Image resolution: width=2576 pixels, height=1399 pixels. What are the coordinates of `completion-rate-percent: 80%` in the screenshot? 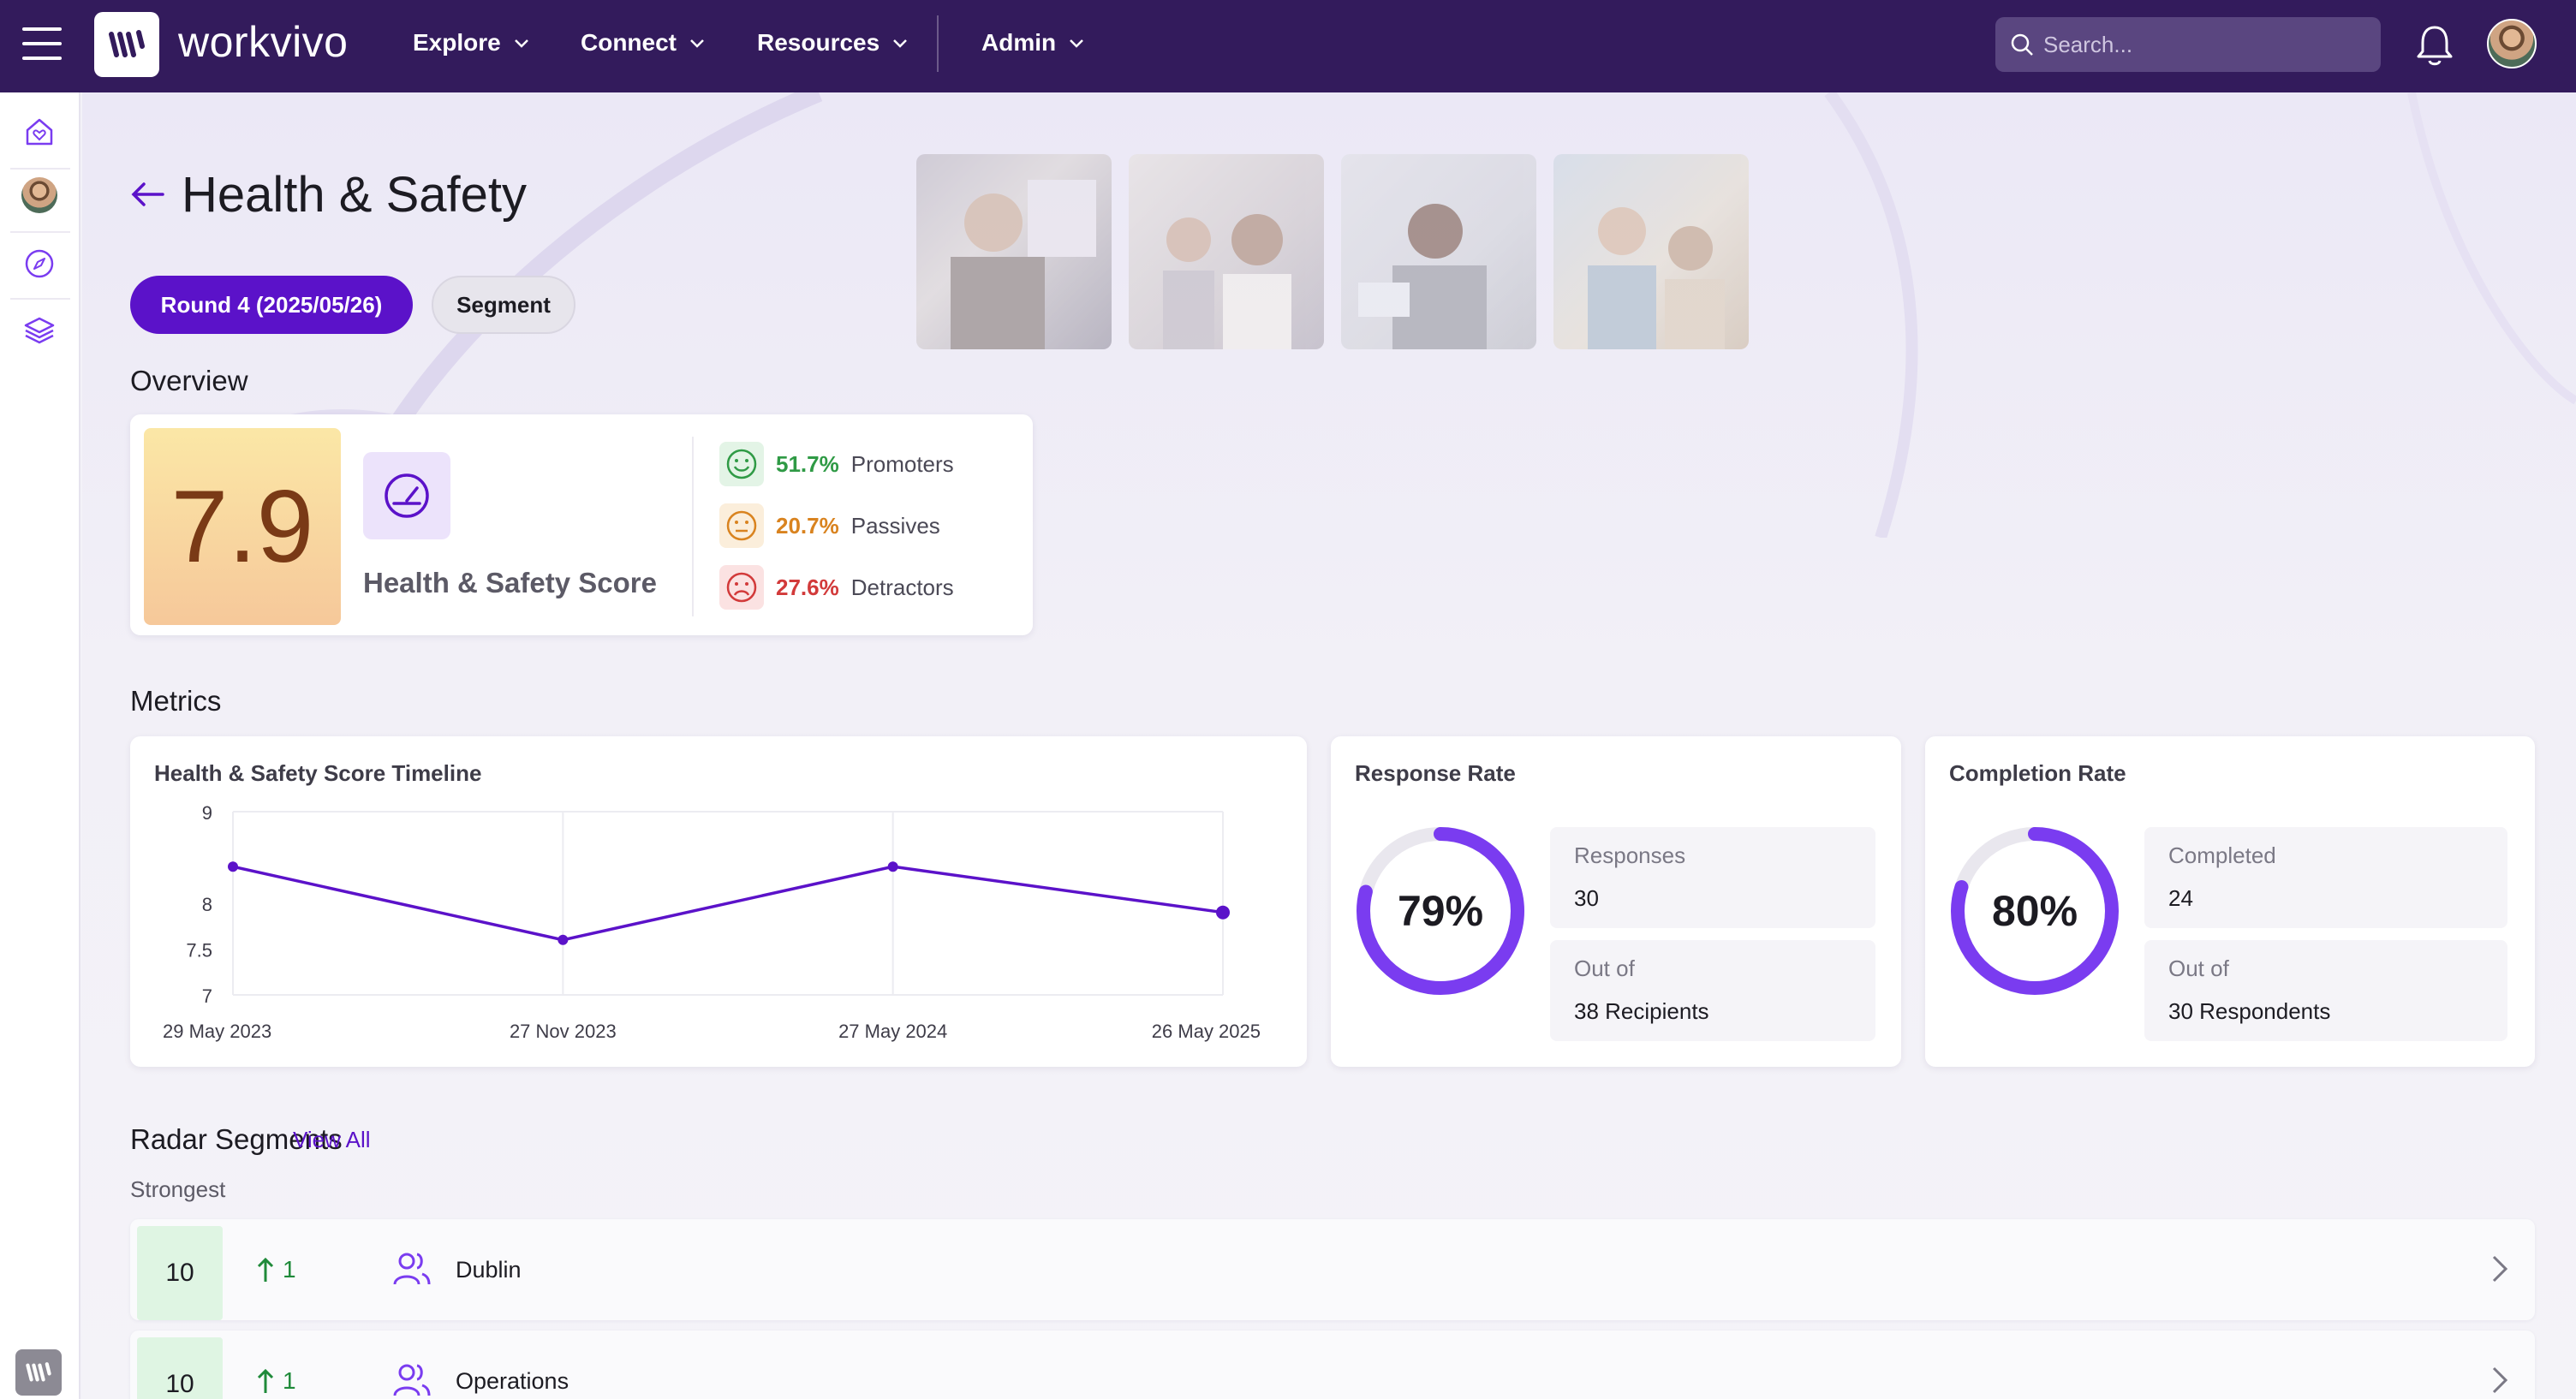 It's located at (2034, 911).